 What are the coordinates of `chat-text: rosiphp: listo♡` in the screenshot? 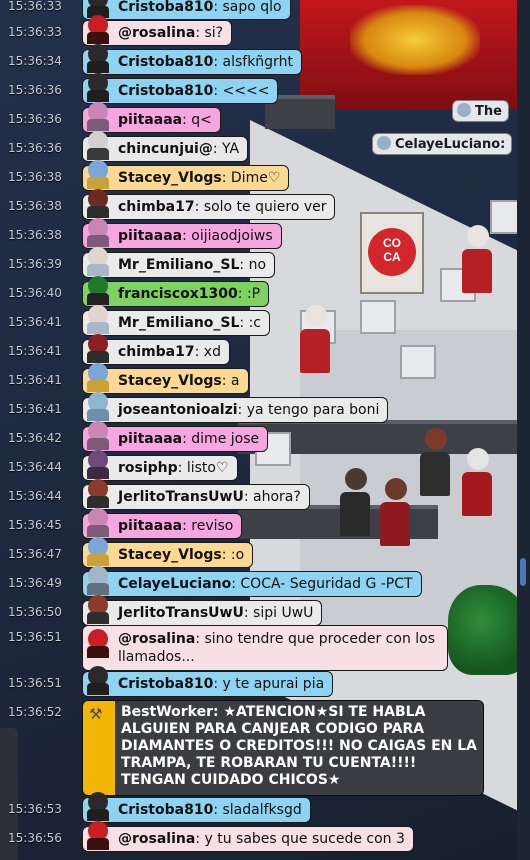 It's located at (173, 468).